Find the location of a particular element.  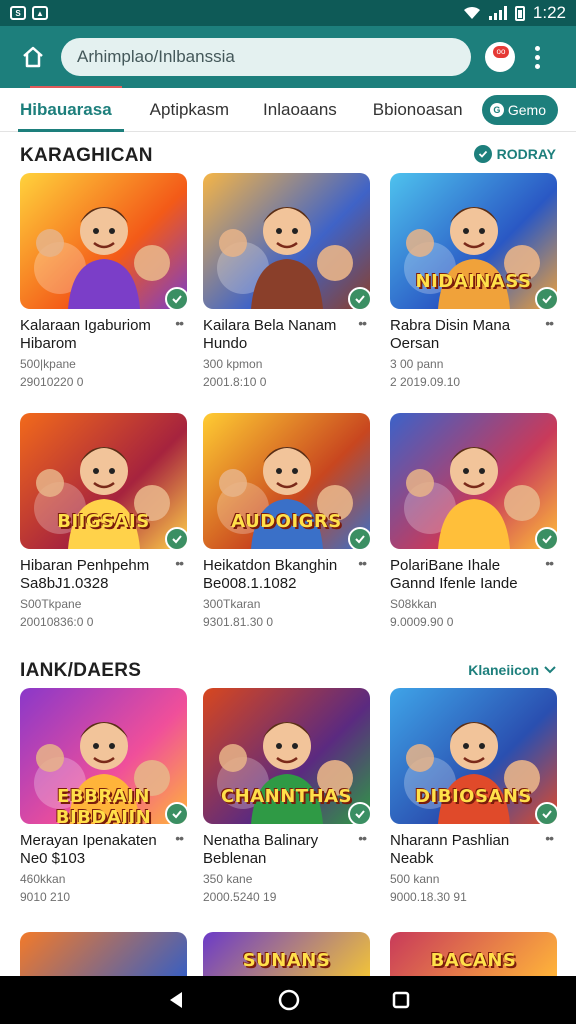

card-title: Kailara Bela Nanam Hundo is located at coordinates (270, 334).